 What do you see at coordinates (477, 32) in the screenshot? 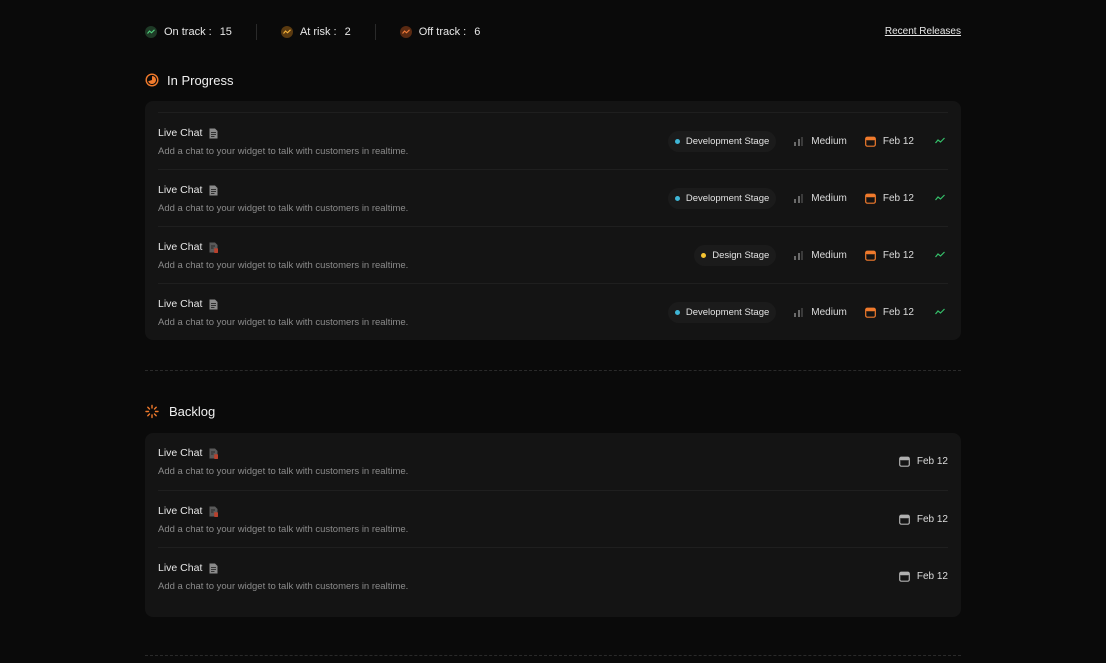
I see `off-track-count: 6` at bounding box center [477, 32].